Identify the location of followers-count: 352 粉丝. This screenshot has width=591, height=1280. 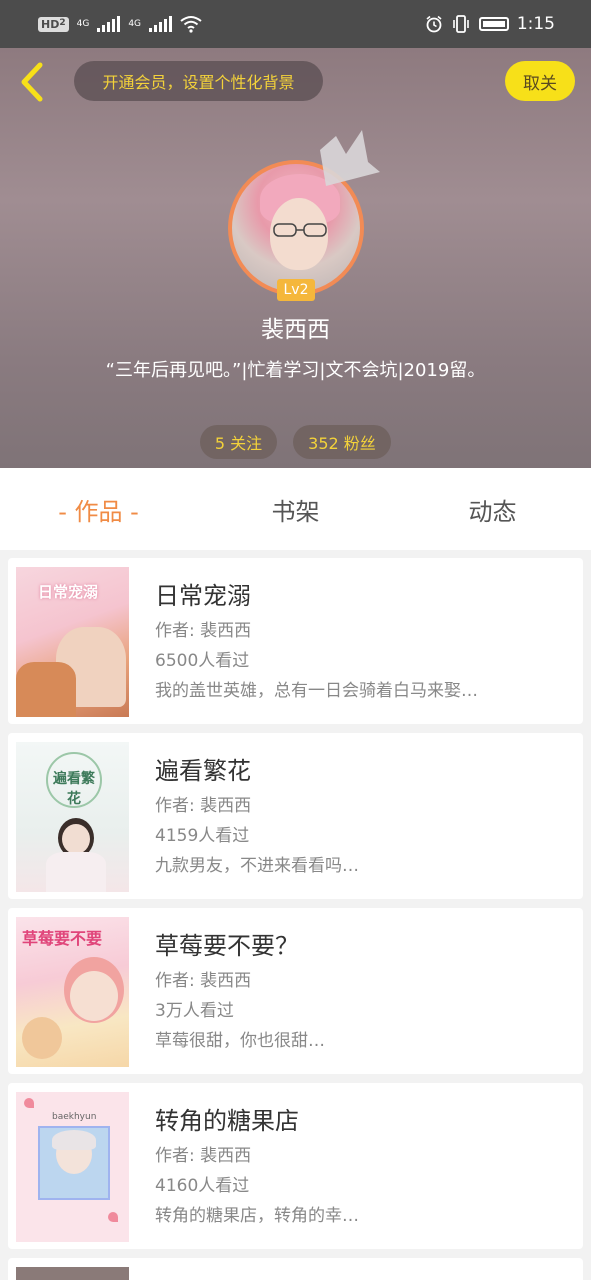
(342, 442).